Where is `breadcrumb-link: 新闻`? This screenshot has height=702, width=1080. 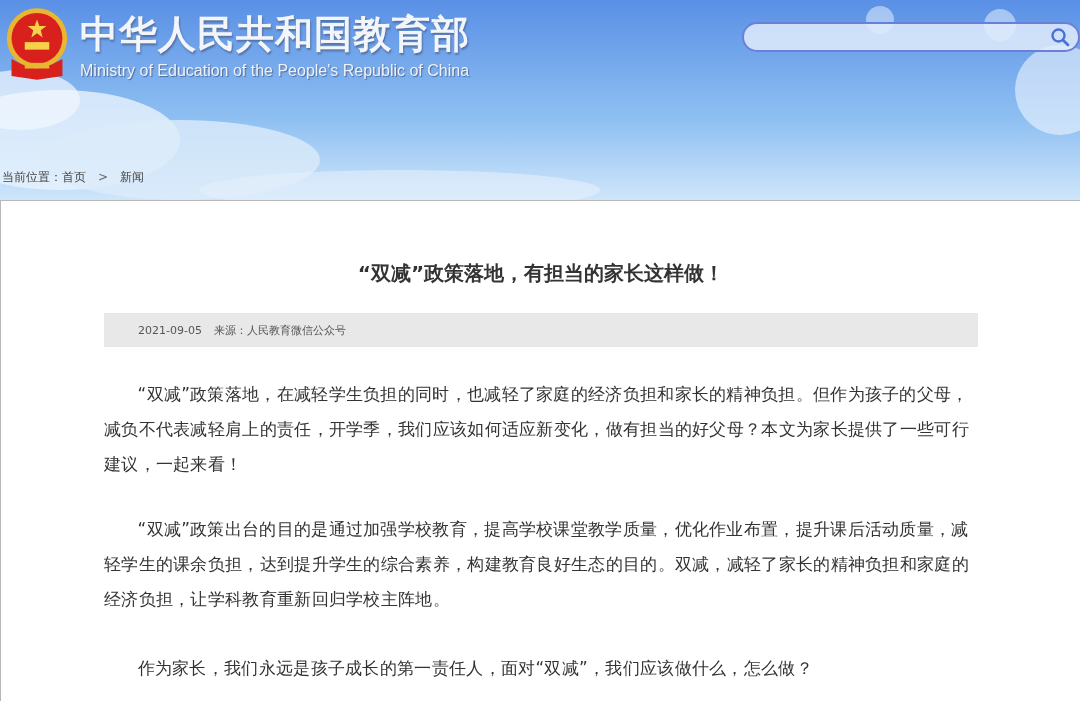
breadcrumb-link: 新闻 is located at coordinates (132, 177).